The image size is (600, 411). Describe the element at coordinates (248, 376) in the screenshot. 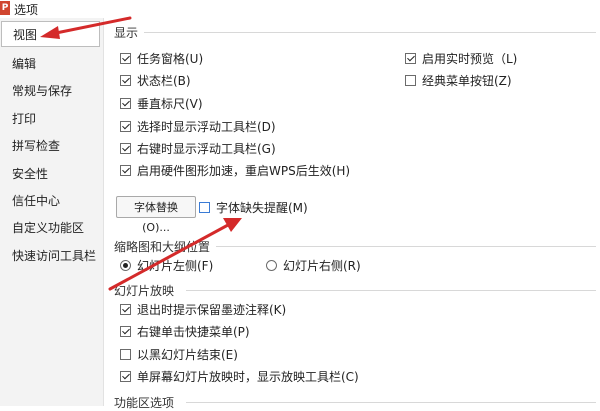

I see `show-toolbar-label: 单屏幕幻灯片放映时，显示放映工具栏(C)` at that location.